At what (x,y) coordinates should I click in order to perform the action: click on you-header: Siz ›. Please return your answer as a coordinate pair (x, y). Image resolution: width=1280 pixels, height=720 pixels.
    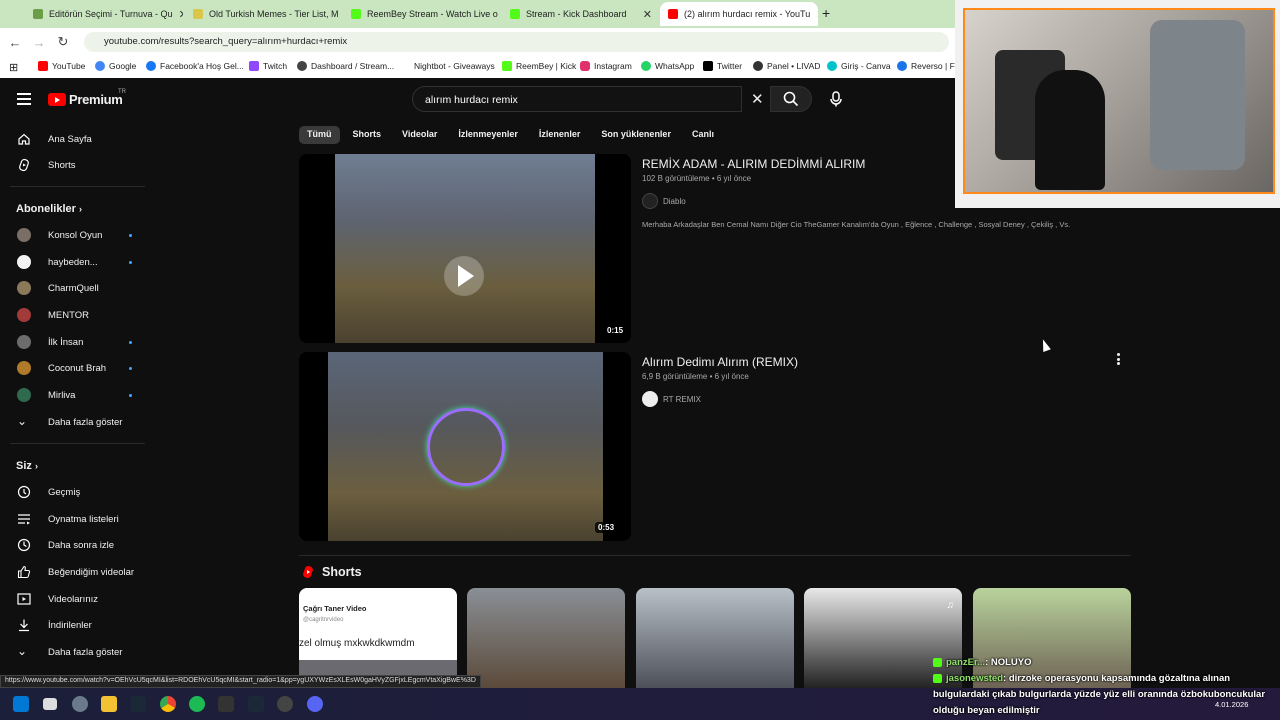
    Looking at the image, I should click on (27, 466).